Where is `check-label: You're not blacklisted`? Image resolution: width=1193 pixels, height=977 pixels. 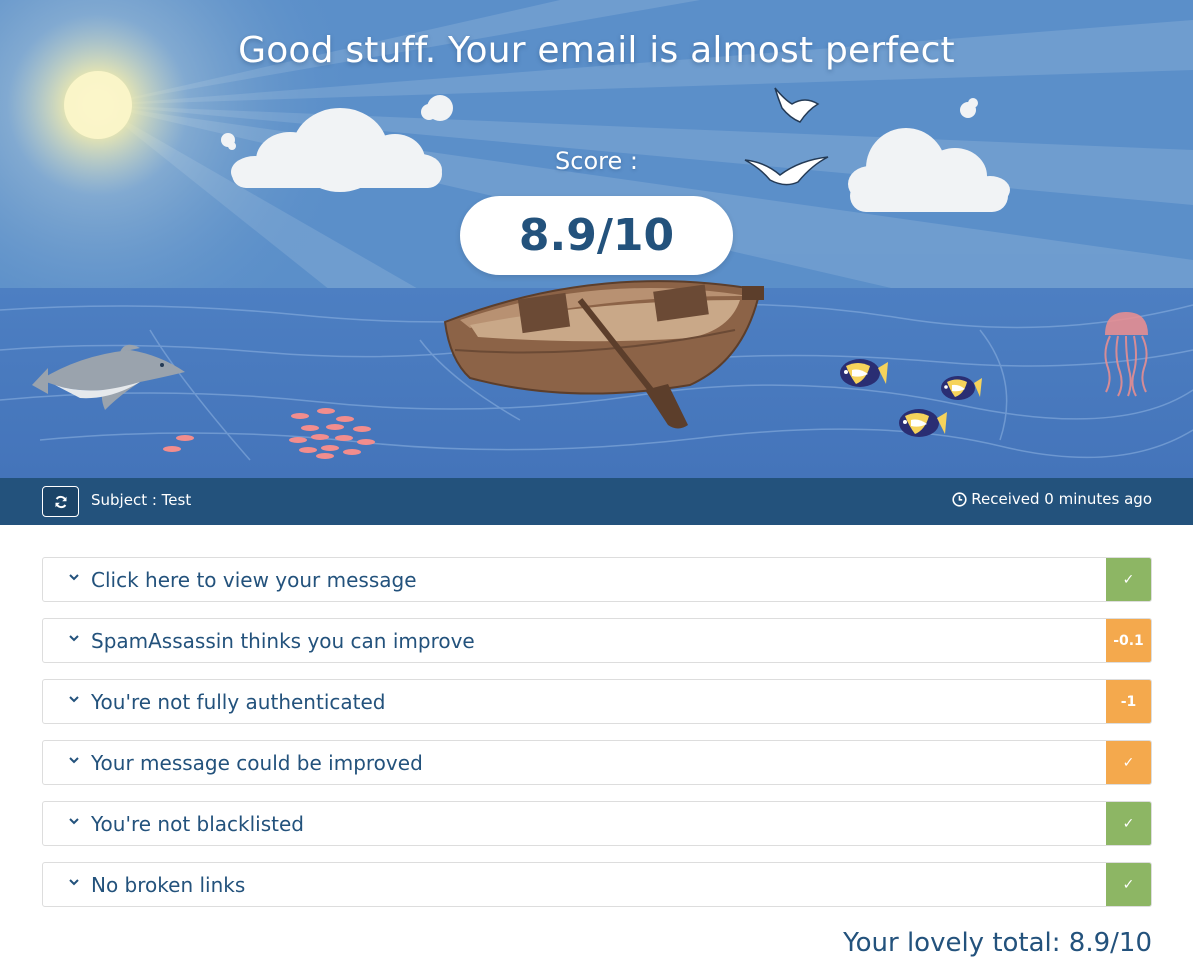
check-label: You're not blacklisted is located at coordinates (197, 824).